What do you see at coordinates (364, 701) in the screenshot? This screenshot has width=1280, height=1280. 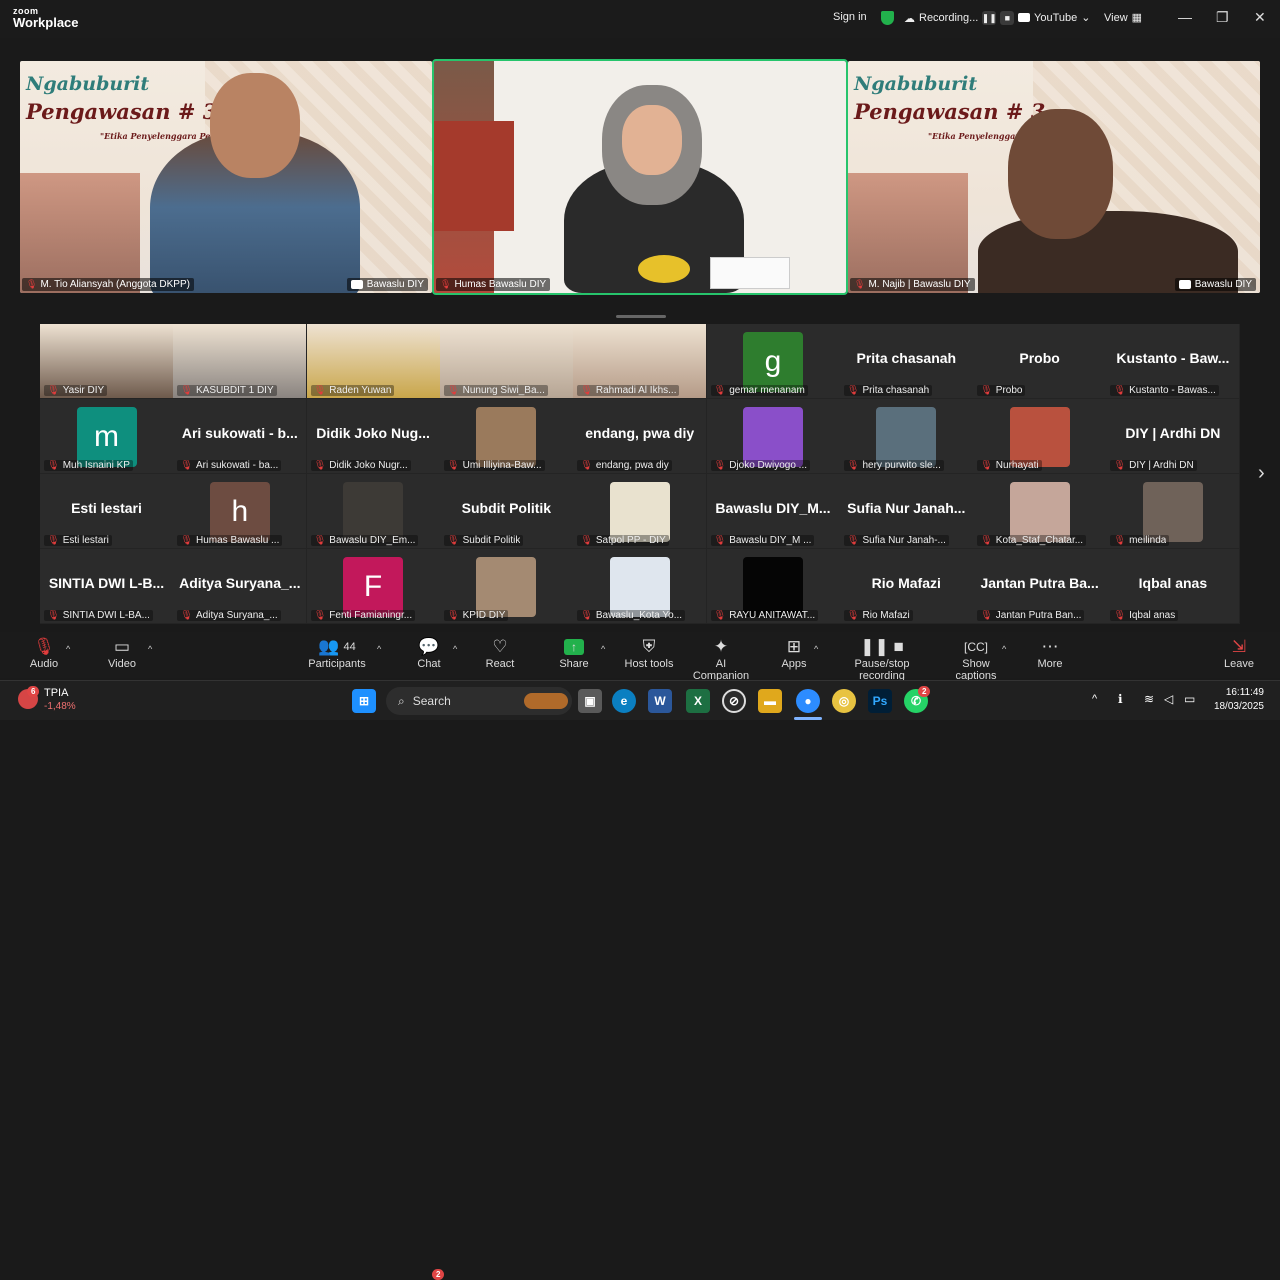 I see `start-icon: ⊞` at bounding box center [364, 701].